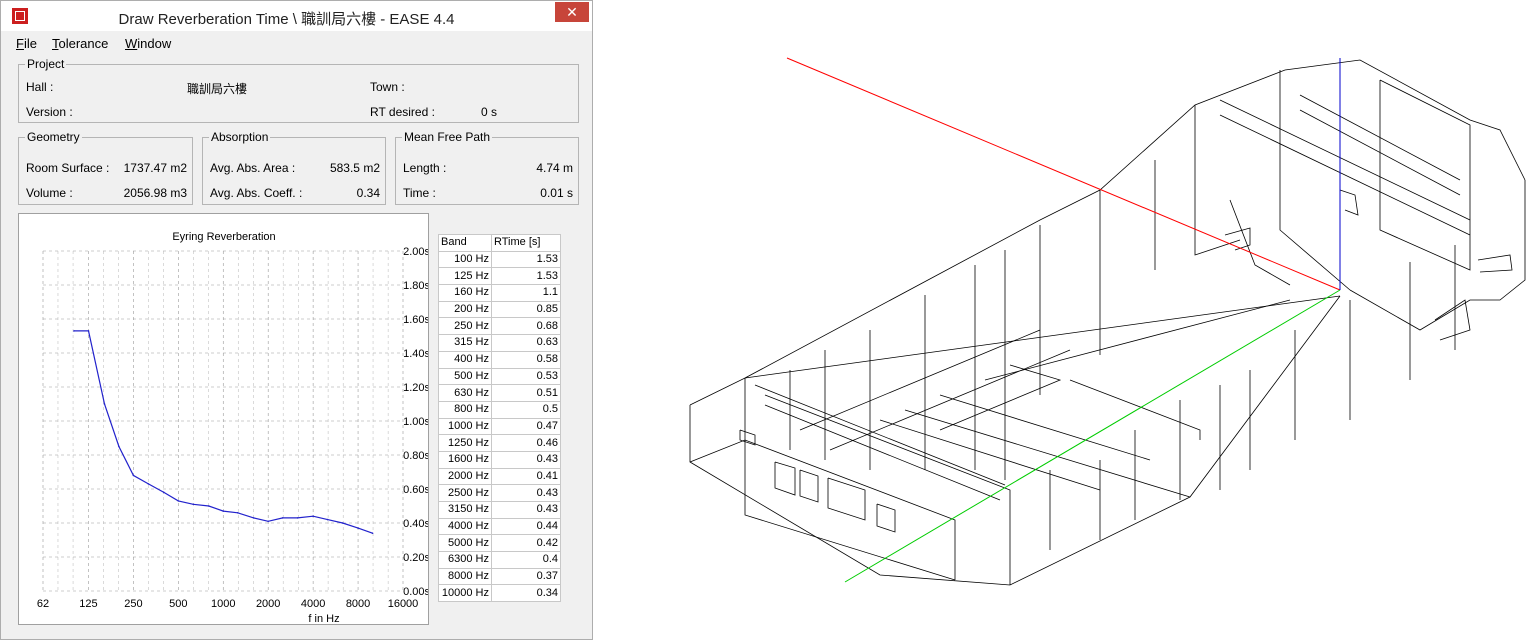 Image resolution: width=1529 pixels, height=643 pixels. What do you see at coordinates (155, 168) in the screenshot?
I see `room-surface-value: 1737.47 m2` at bounding box center [155, 168].